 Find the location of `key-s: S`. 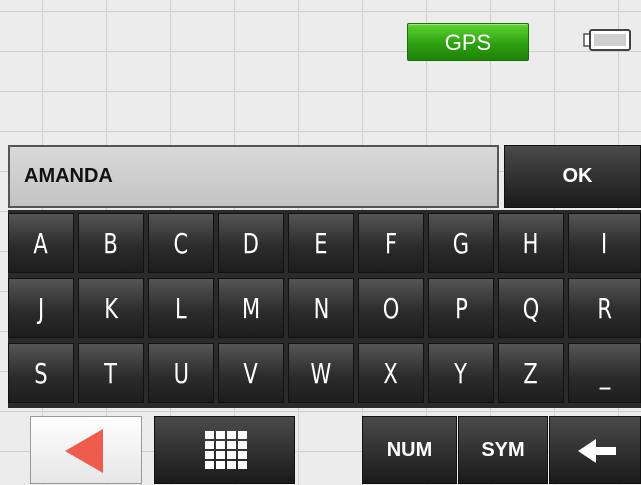

key-s: S is located at coordinates (41, 373).